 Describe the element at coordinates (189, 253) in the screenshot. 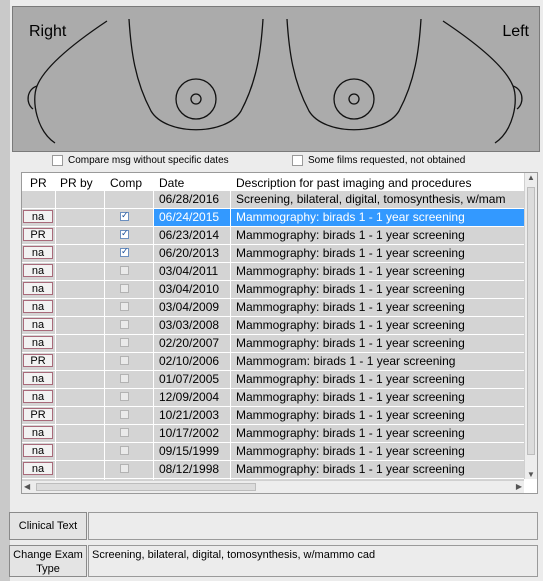

I see `date-cell: 06/20/2013` at that location.